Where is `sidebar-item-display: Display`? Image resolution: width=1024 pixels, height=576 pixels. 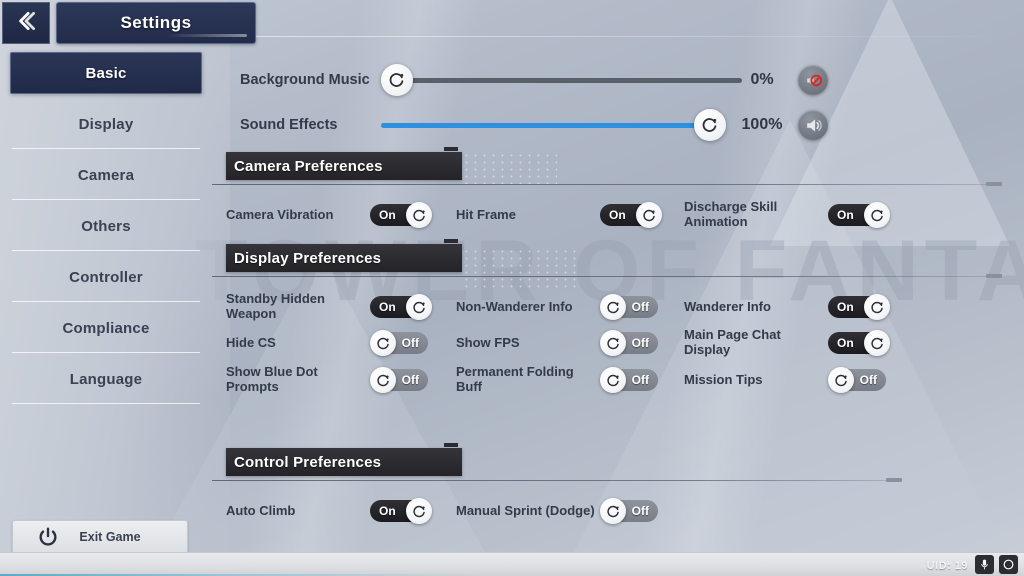
sidebar-item-display: Display is located at coordinates (106, 126).